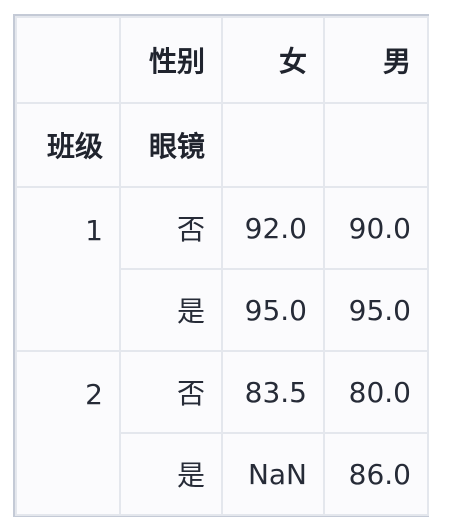 Image resolution: width=453 pixels, height=529 pixels. What do you see at coordinates (376, 228) in the screenshot?
I see `value-cell-male: 90.0` at bounding box center [376, 228].